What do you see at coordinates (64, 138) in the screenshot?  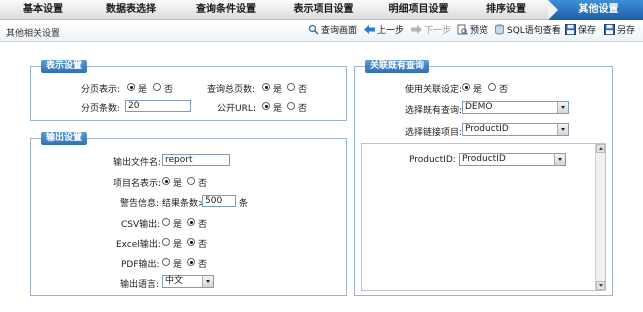 I see `output-settings-title: 输出设置` at bounding box center [64, 138].